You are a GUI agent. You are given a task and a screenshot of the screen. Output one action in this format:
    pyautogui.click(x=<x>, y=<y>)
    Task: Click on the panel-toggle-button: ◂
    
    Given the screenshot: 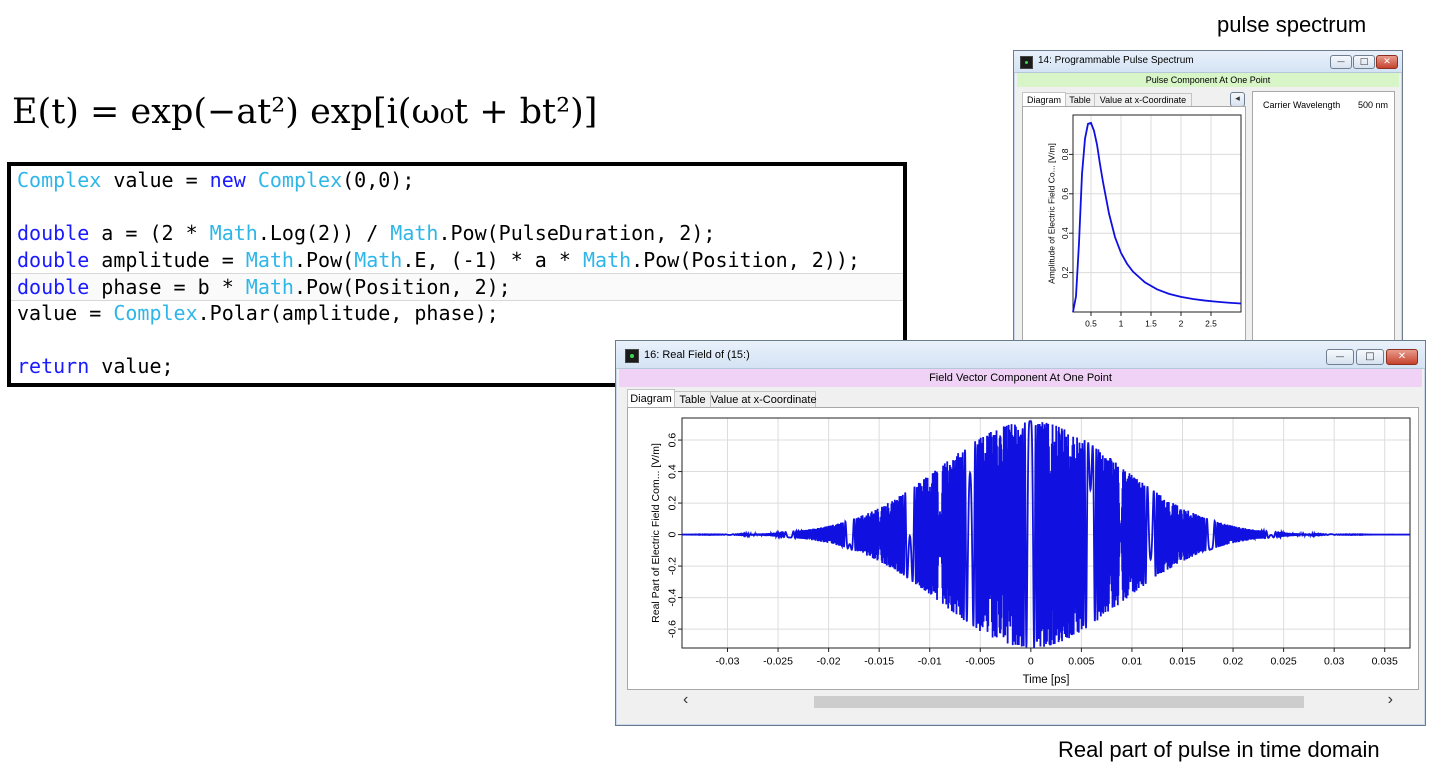 What is the action you would take?
    pyautogui.click(x=1237, y=99)
    